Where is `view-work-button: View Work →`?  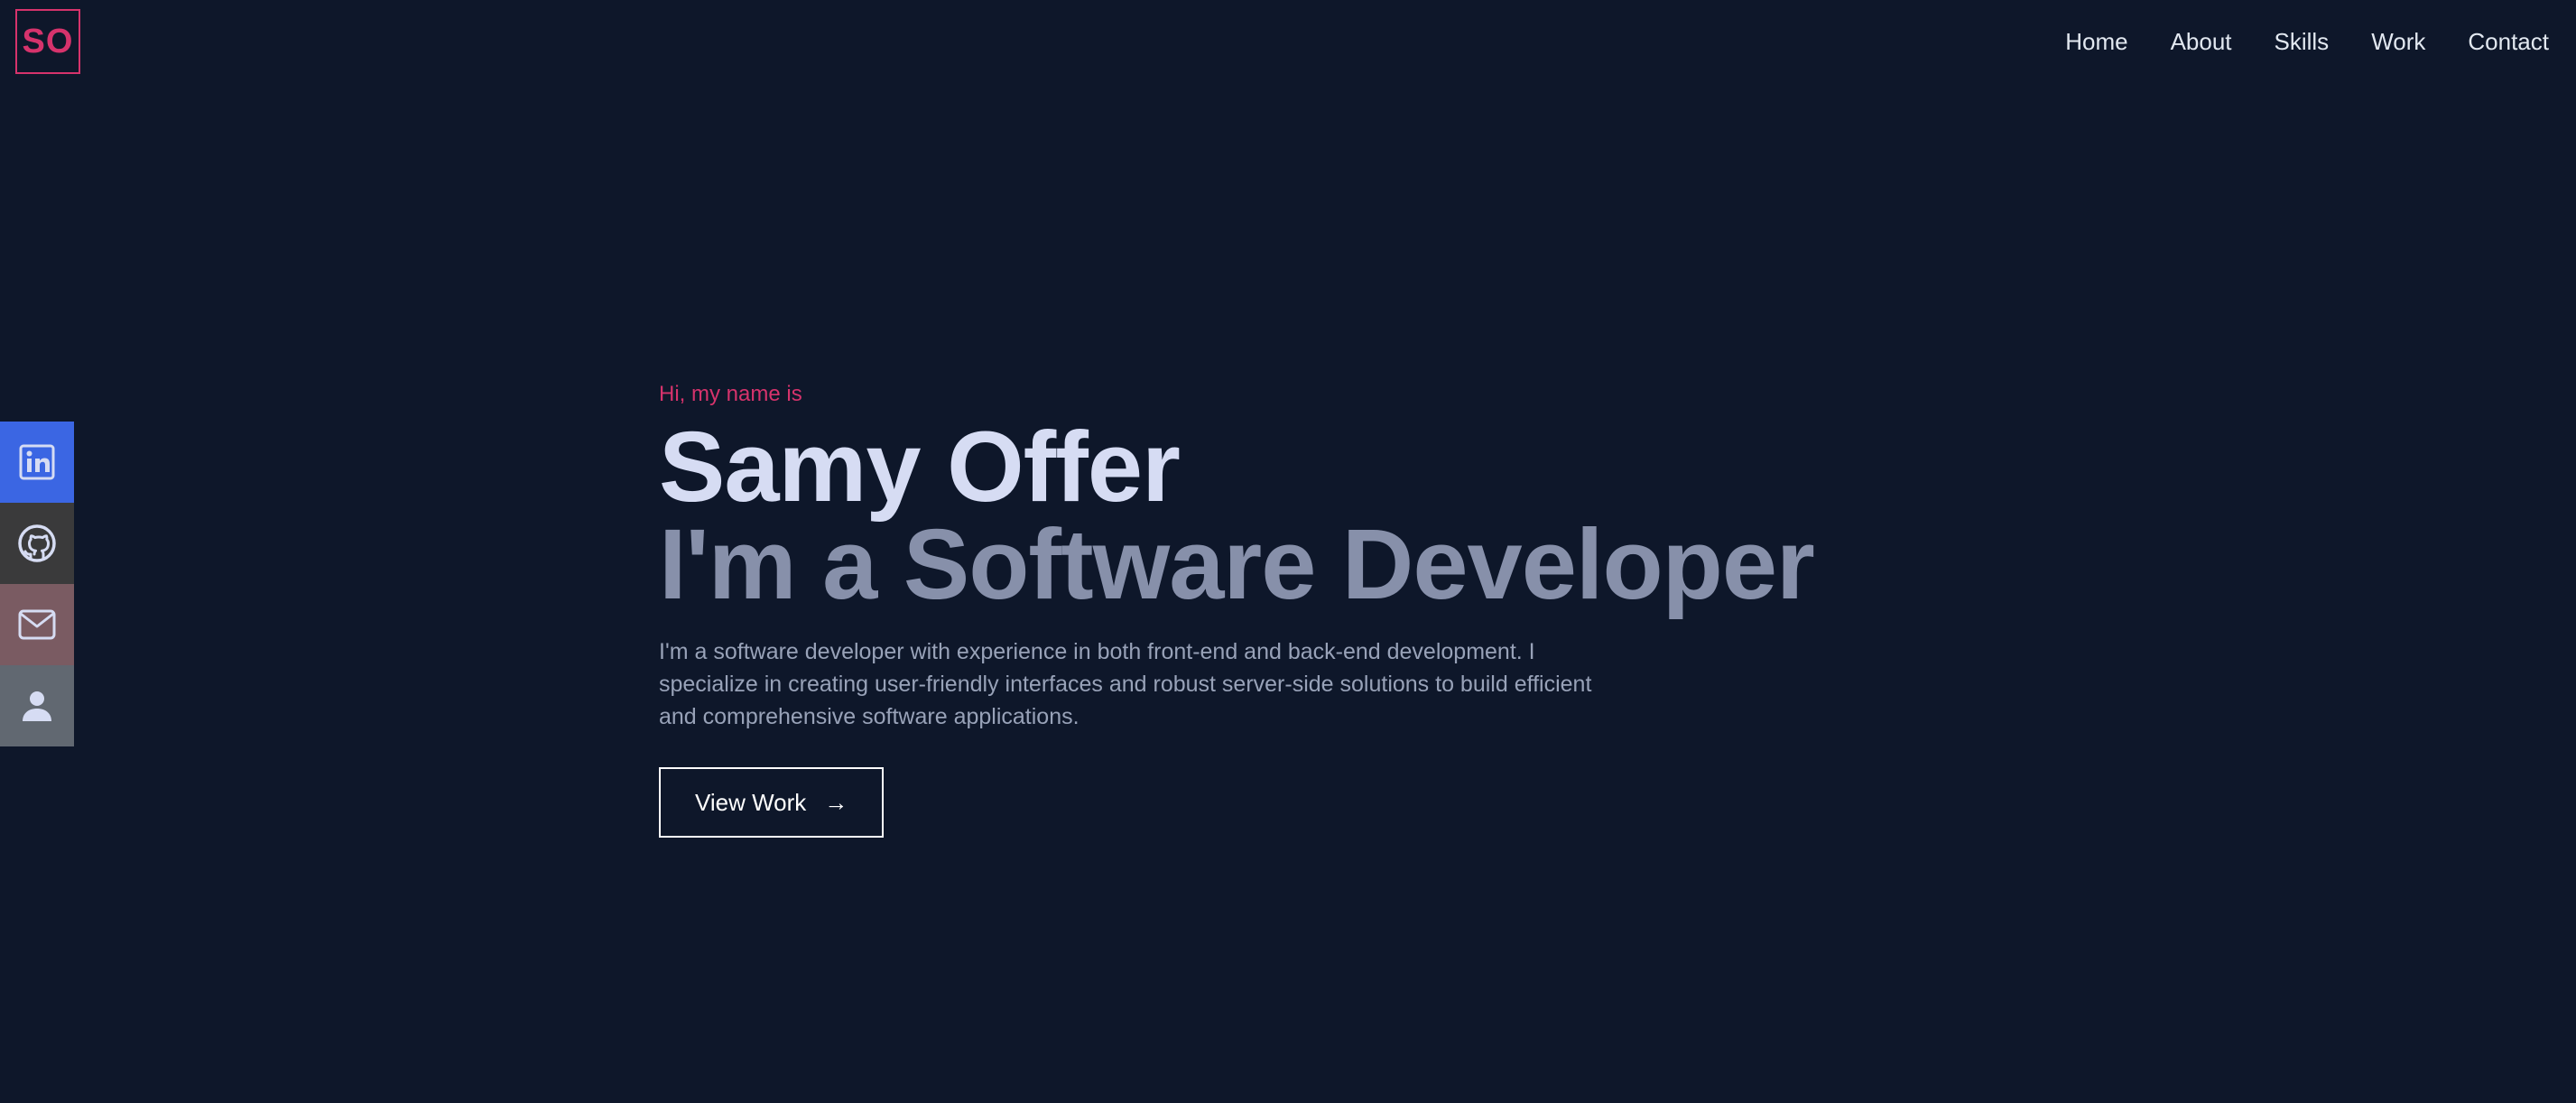 view-work-button: View Work → is located at coordinates (772, 802).